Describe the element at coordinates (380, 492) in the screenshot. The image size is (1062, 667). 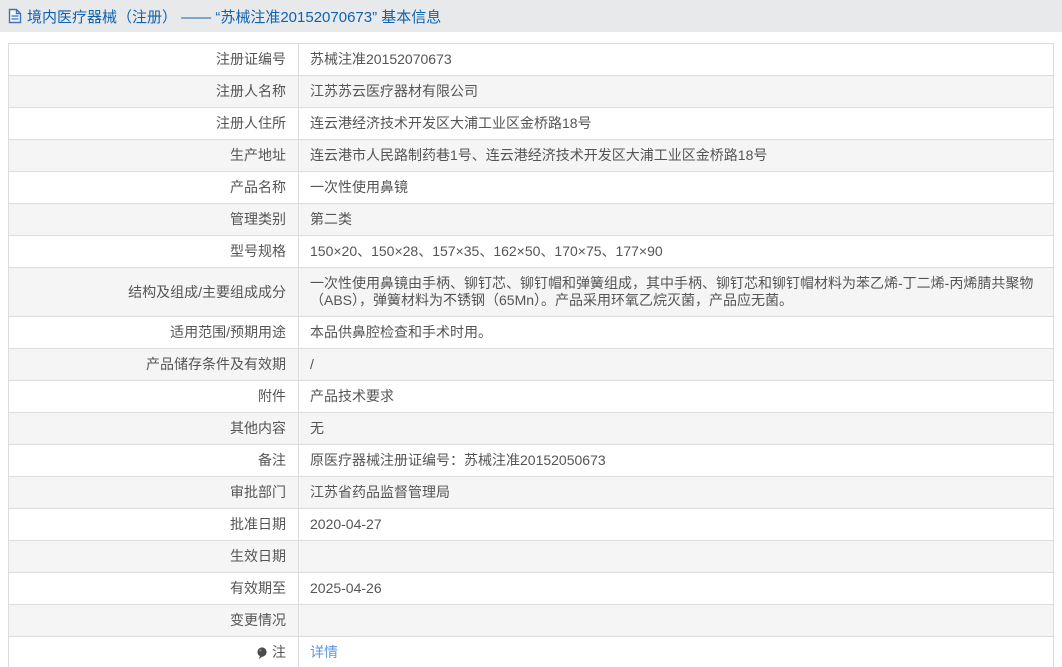
I see `value-text: 江苏省药品监督管理局` at that location.